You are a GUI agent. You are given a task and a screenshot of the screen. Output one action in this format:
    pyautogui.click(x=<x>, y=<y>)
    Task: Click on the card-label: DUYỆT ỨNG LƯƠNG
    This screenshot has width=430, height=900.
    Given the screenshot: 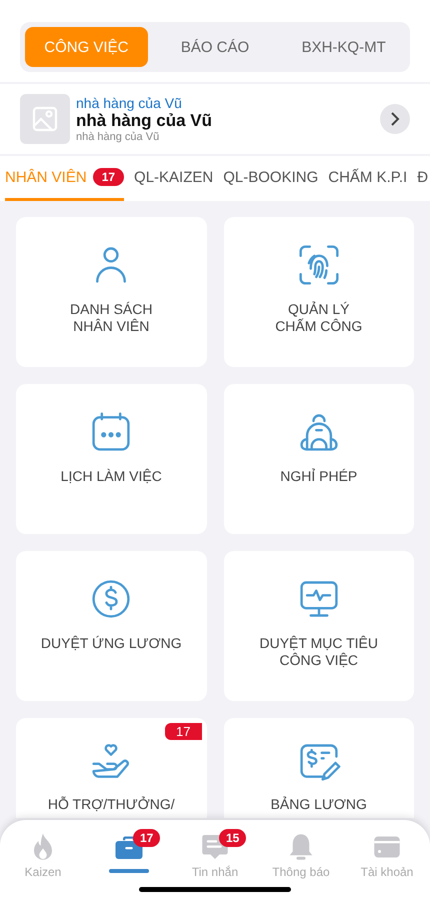 What is the action you would take?
    pyautogui.click(x=111, y=643)
    